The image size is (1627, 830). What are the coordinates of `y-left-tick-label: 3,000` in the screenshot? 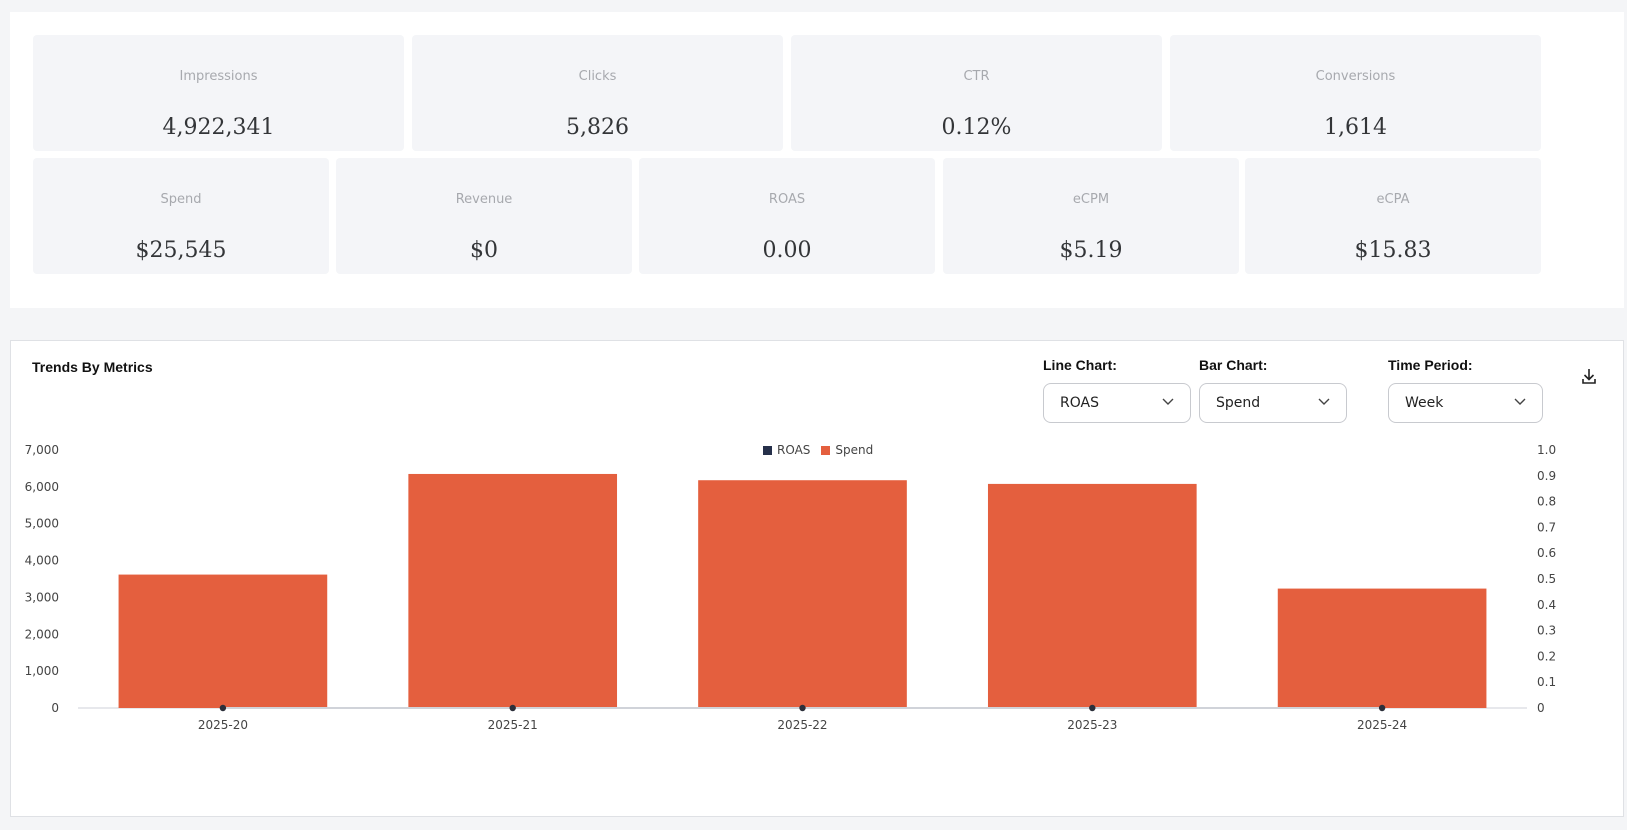 It's located at (42, 597).